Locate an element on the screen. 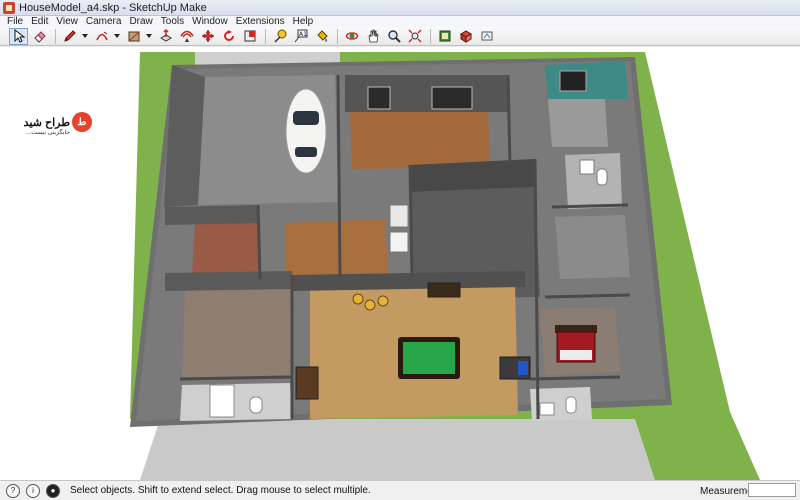 Image resolution: width=800 pixels, height=500 pixels. car-windshield is located at coordinates (306, 118).